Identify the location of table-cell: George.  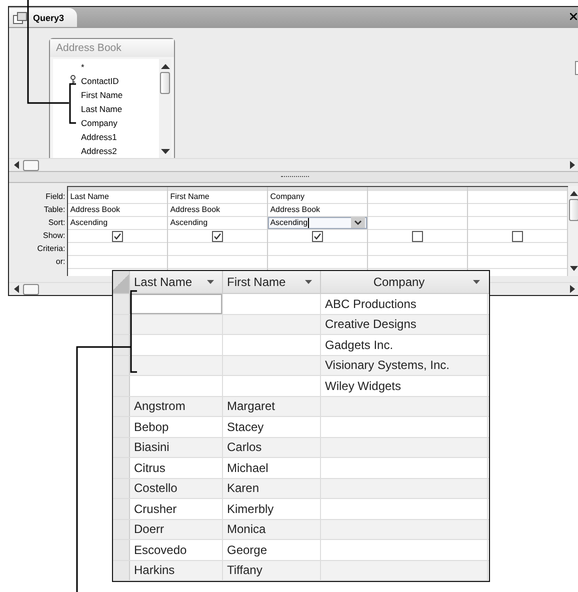
(247, 549).